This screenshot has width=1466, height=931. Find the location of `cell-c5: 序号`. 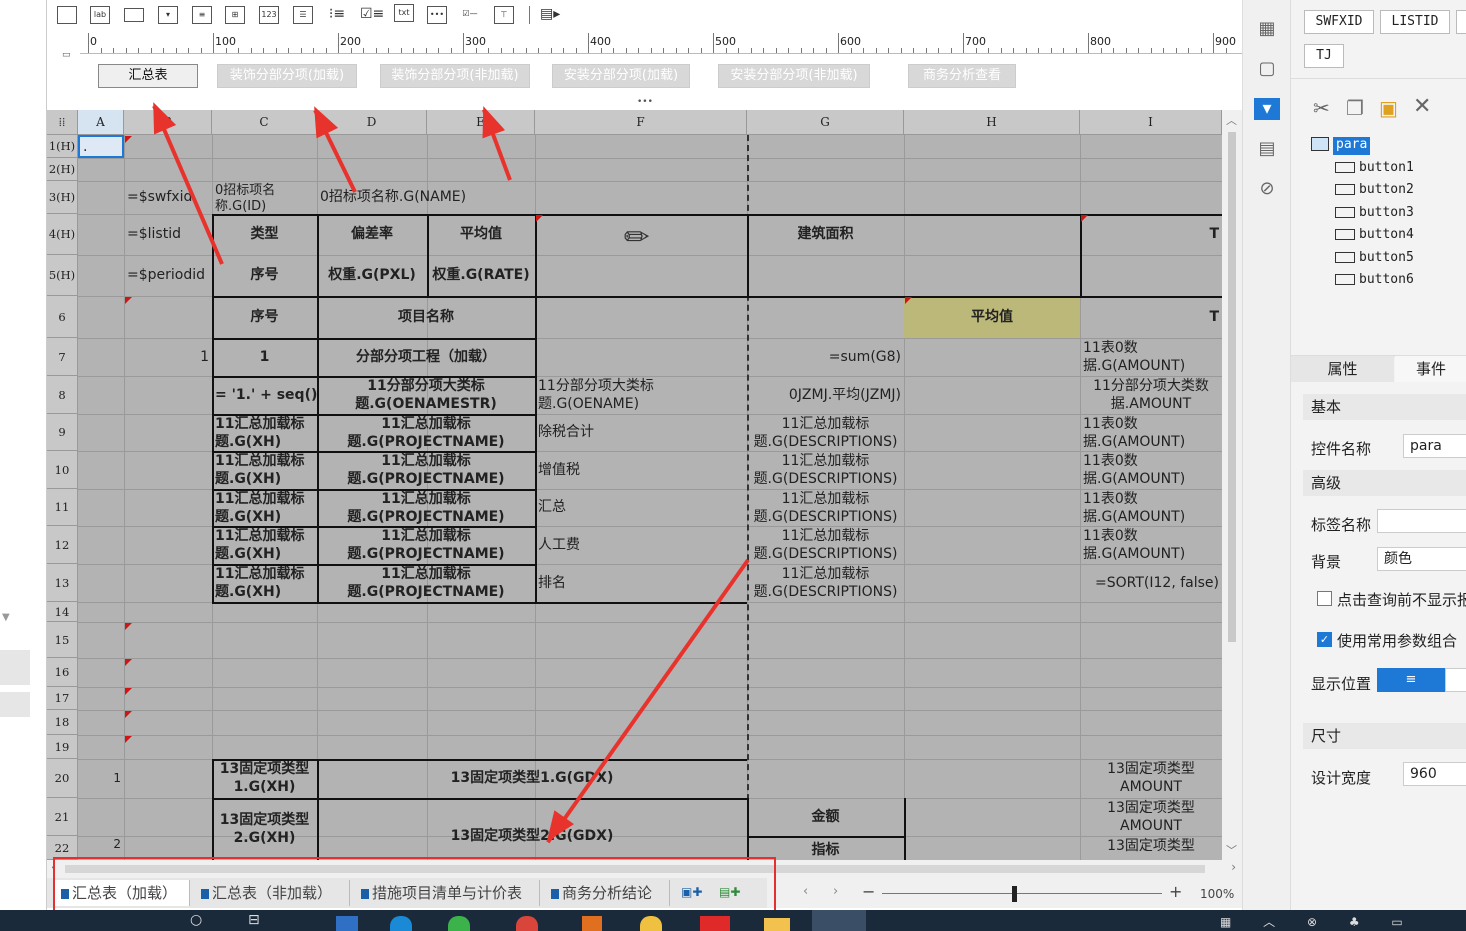

cell-c5: 序号 is located at coordinates (264, 275).